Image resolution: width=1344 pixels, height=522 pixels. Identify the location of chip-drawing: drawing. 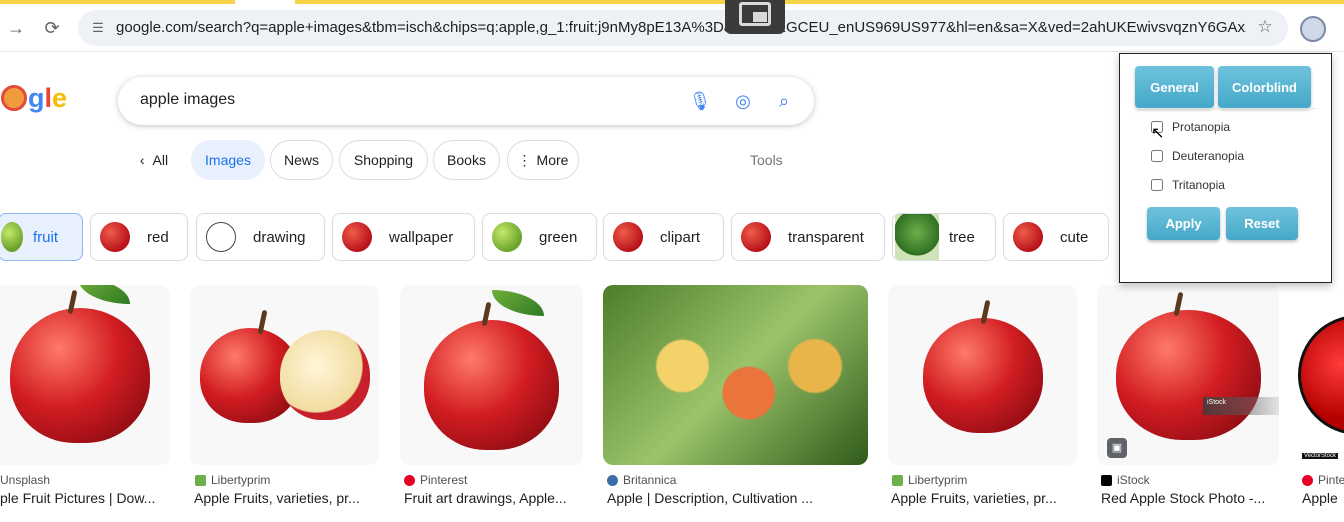
(260, 237).